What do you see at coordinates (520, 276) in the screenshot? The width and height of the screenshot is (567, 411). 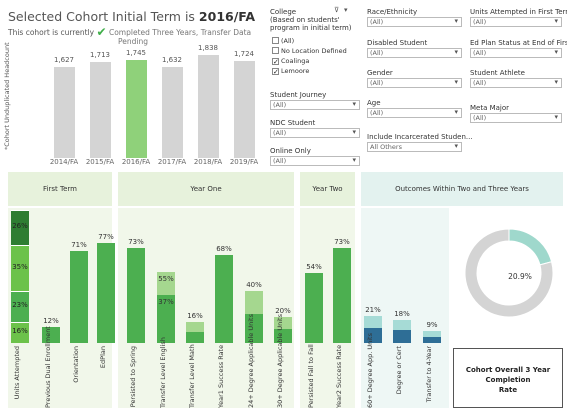 I see `pie-value-label: 20.9%` at bounding box center [520, 276].